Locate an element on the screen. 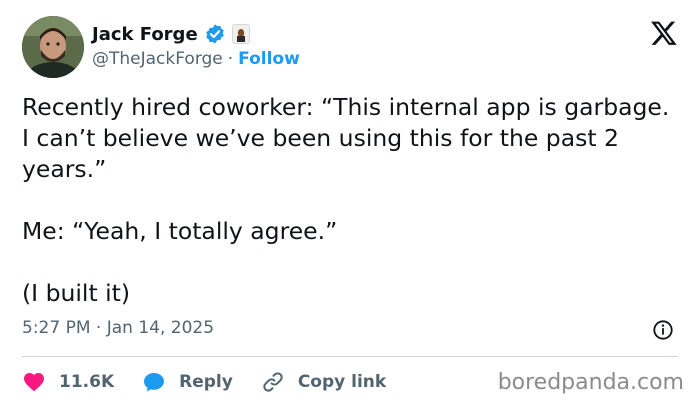  copy-link-button: Copy link is located at coordinates (323, 382).